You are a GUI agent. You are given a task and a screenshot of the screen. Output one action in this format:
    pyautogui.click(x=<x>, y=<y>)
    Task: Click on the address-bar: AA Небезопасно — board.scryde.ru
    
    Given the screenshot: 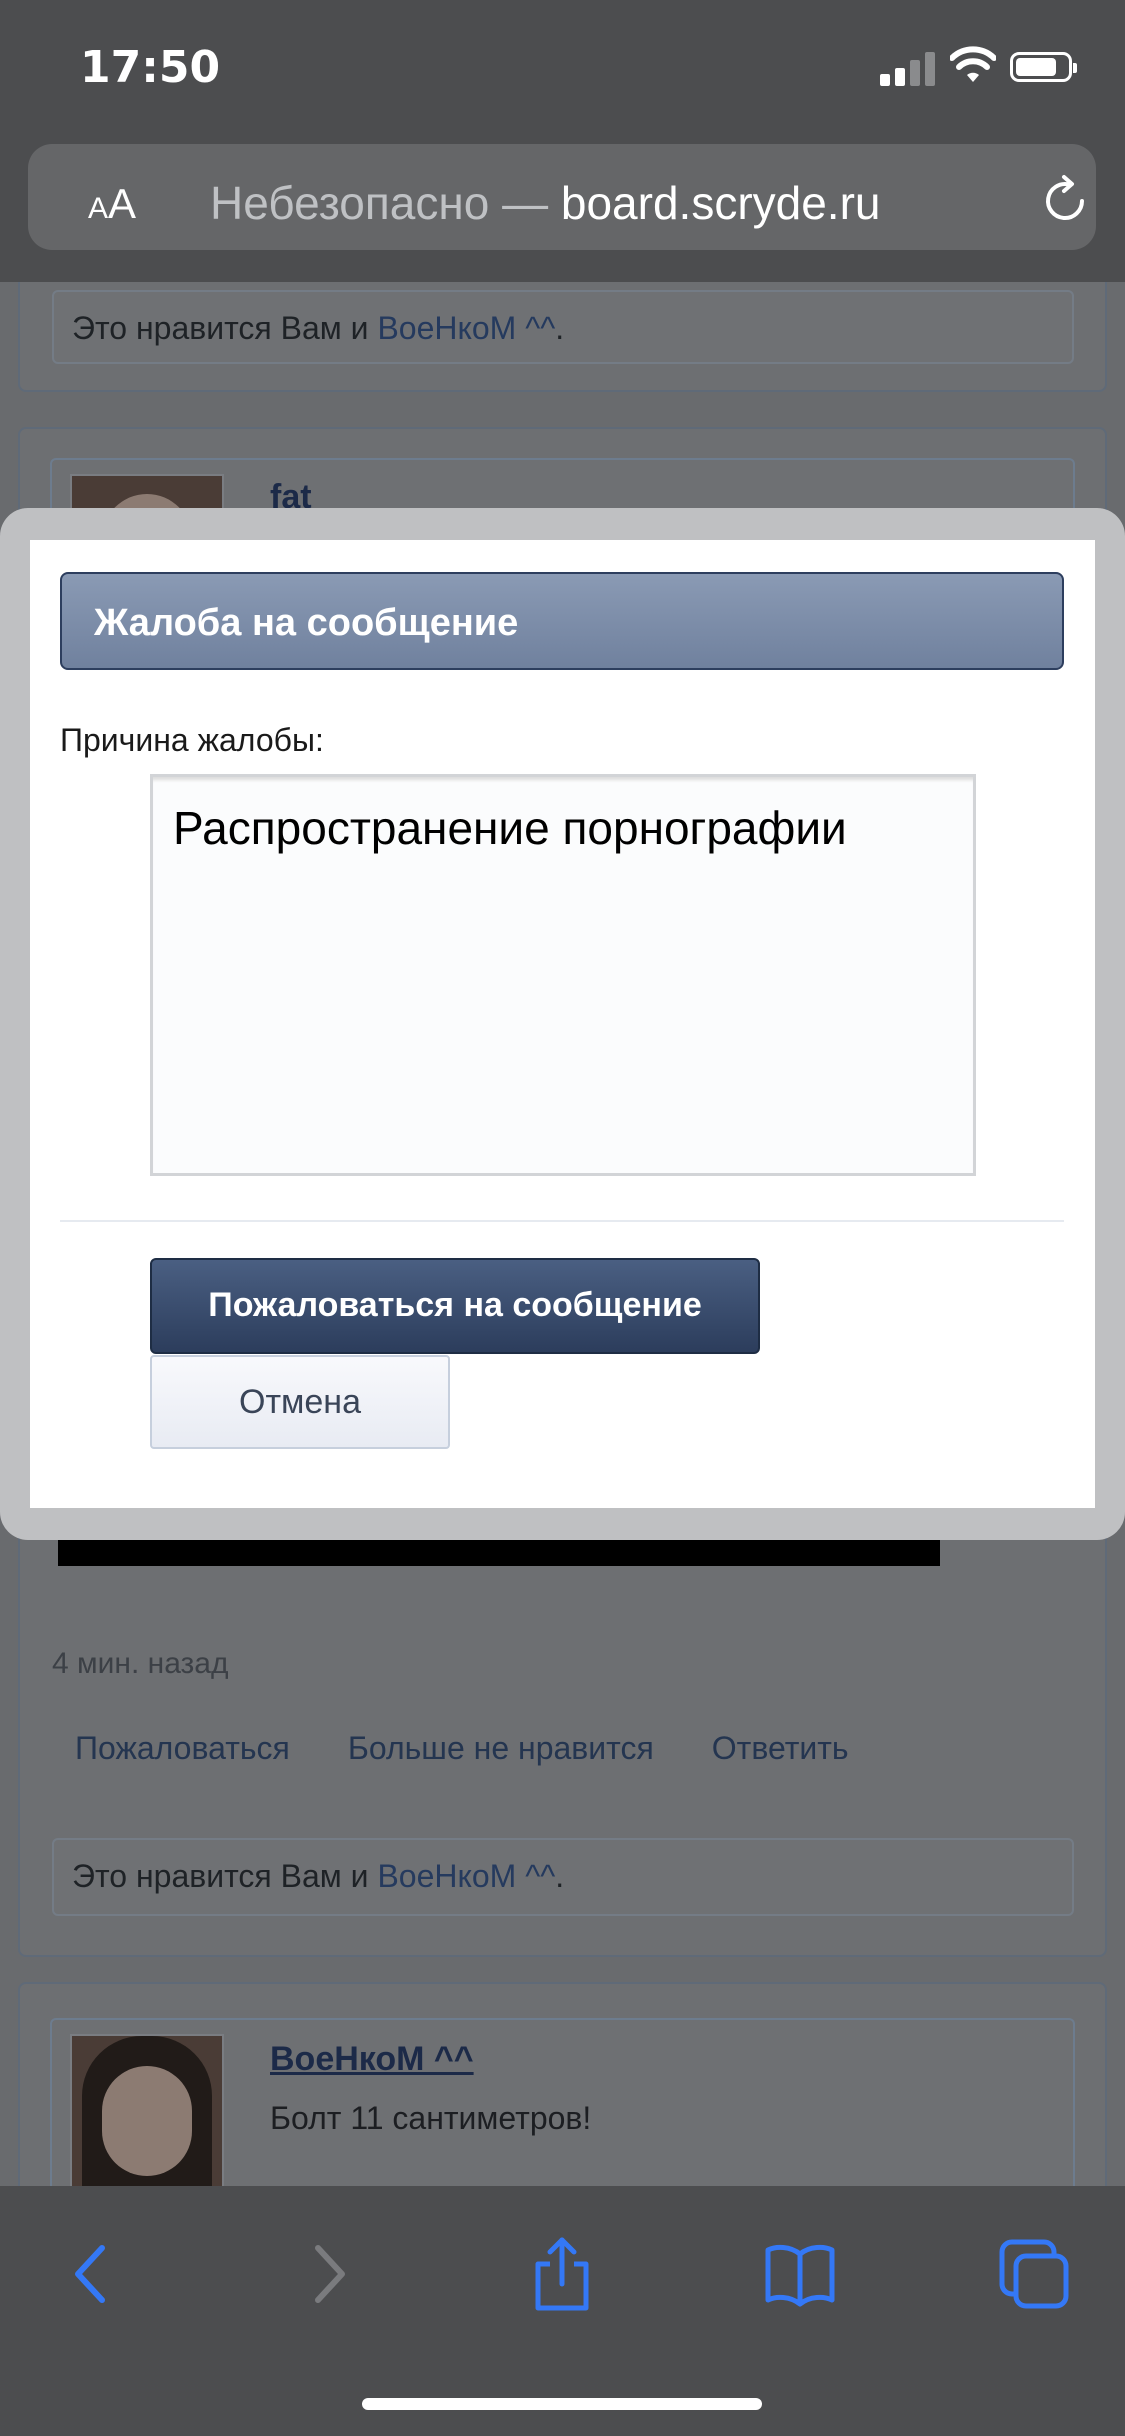 What is the action you would take?
    pyautogui.click(x=562, y=197)
    